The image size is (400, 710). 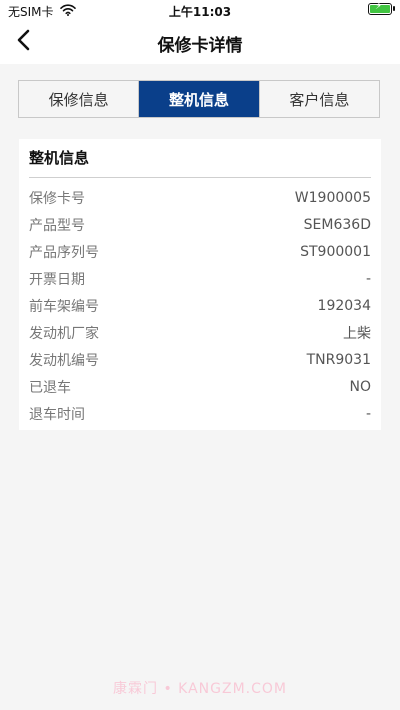 I want to click on tab-machine-info: 整机信息, so click(x=199, y=99).